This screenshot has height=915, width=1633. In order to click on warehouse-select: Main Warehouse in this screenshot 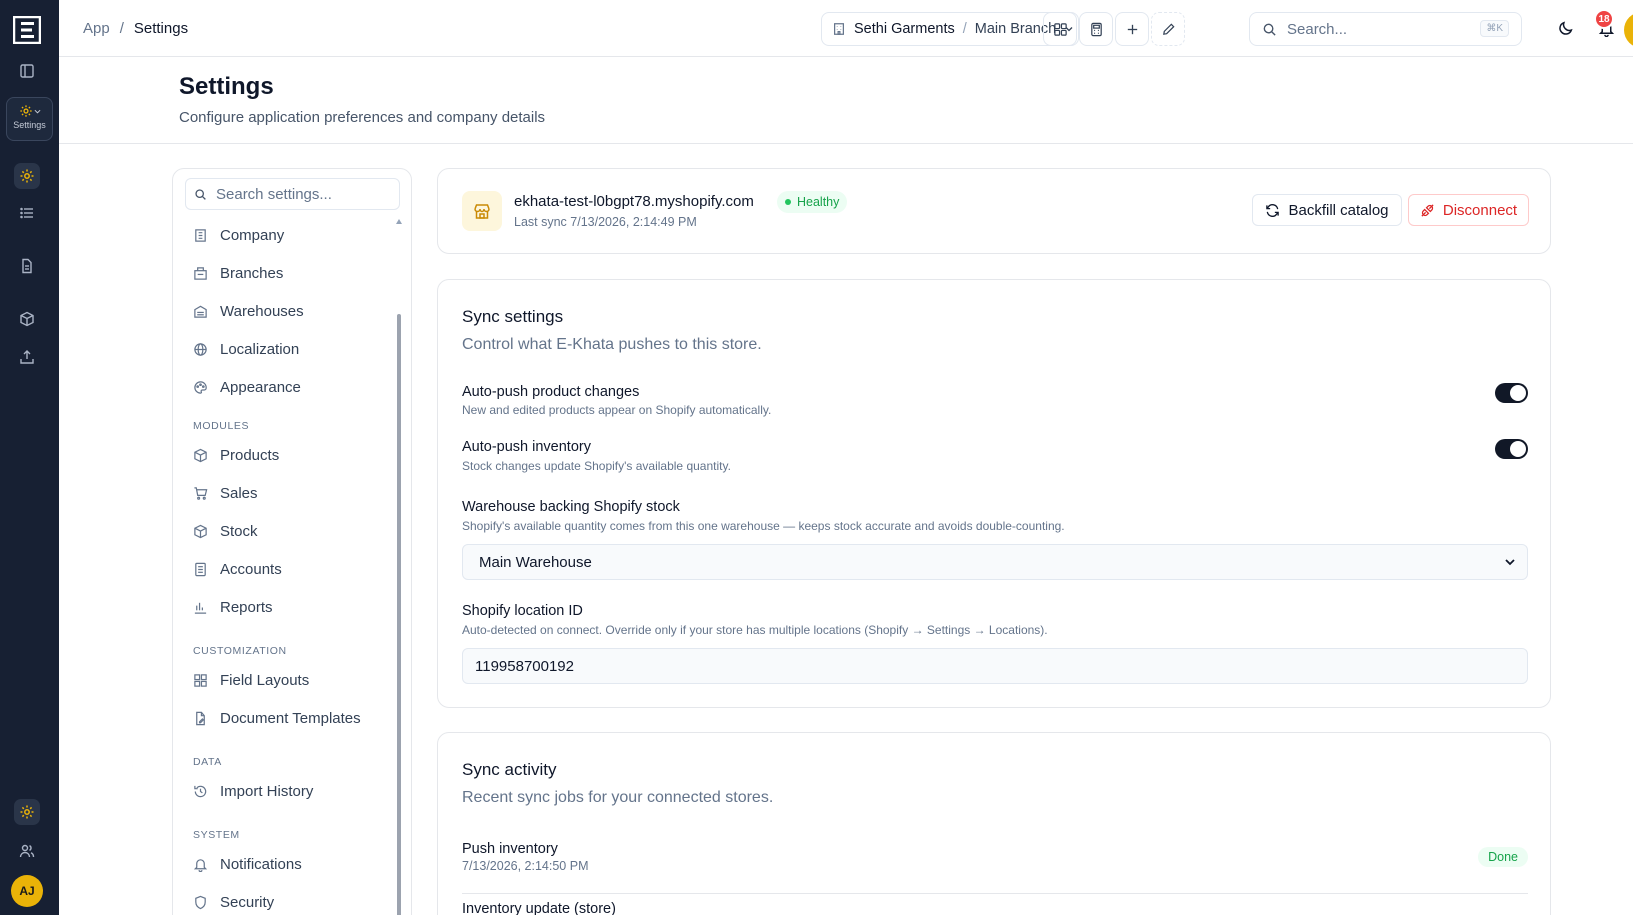, I will do `click(995, 562)`.